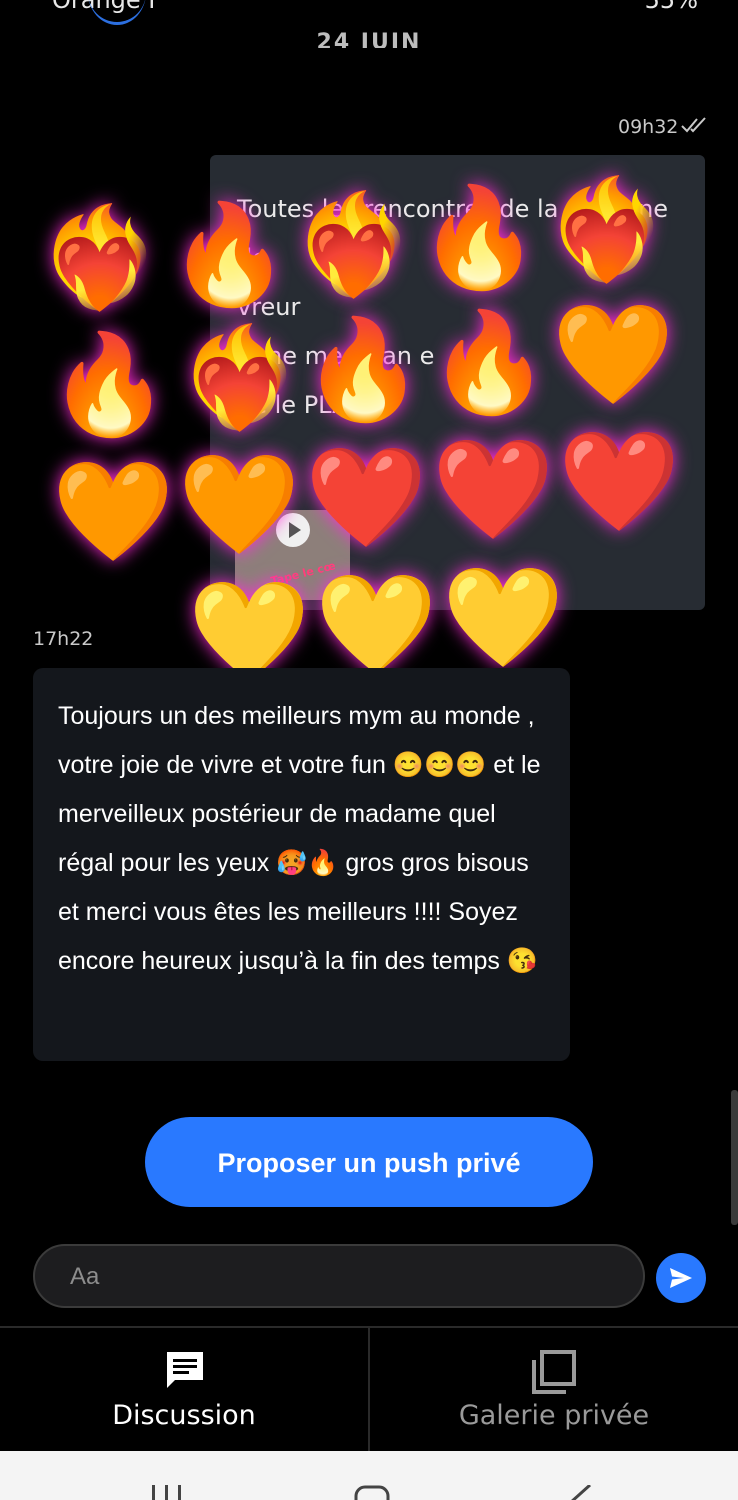 This screenshot has width=738, height=1500. I want to click on tab-discussion-label: Discussion, so click(184, 1415).